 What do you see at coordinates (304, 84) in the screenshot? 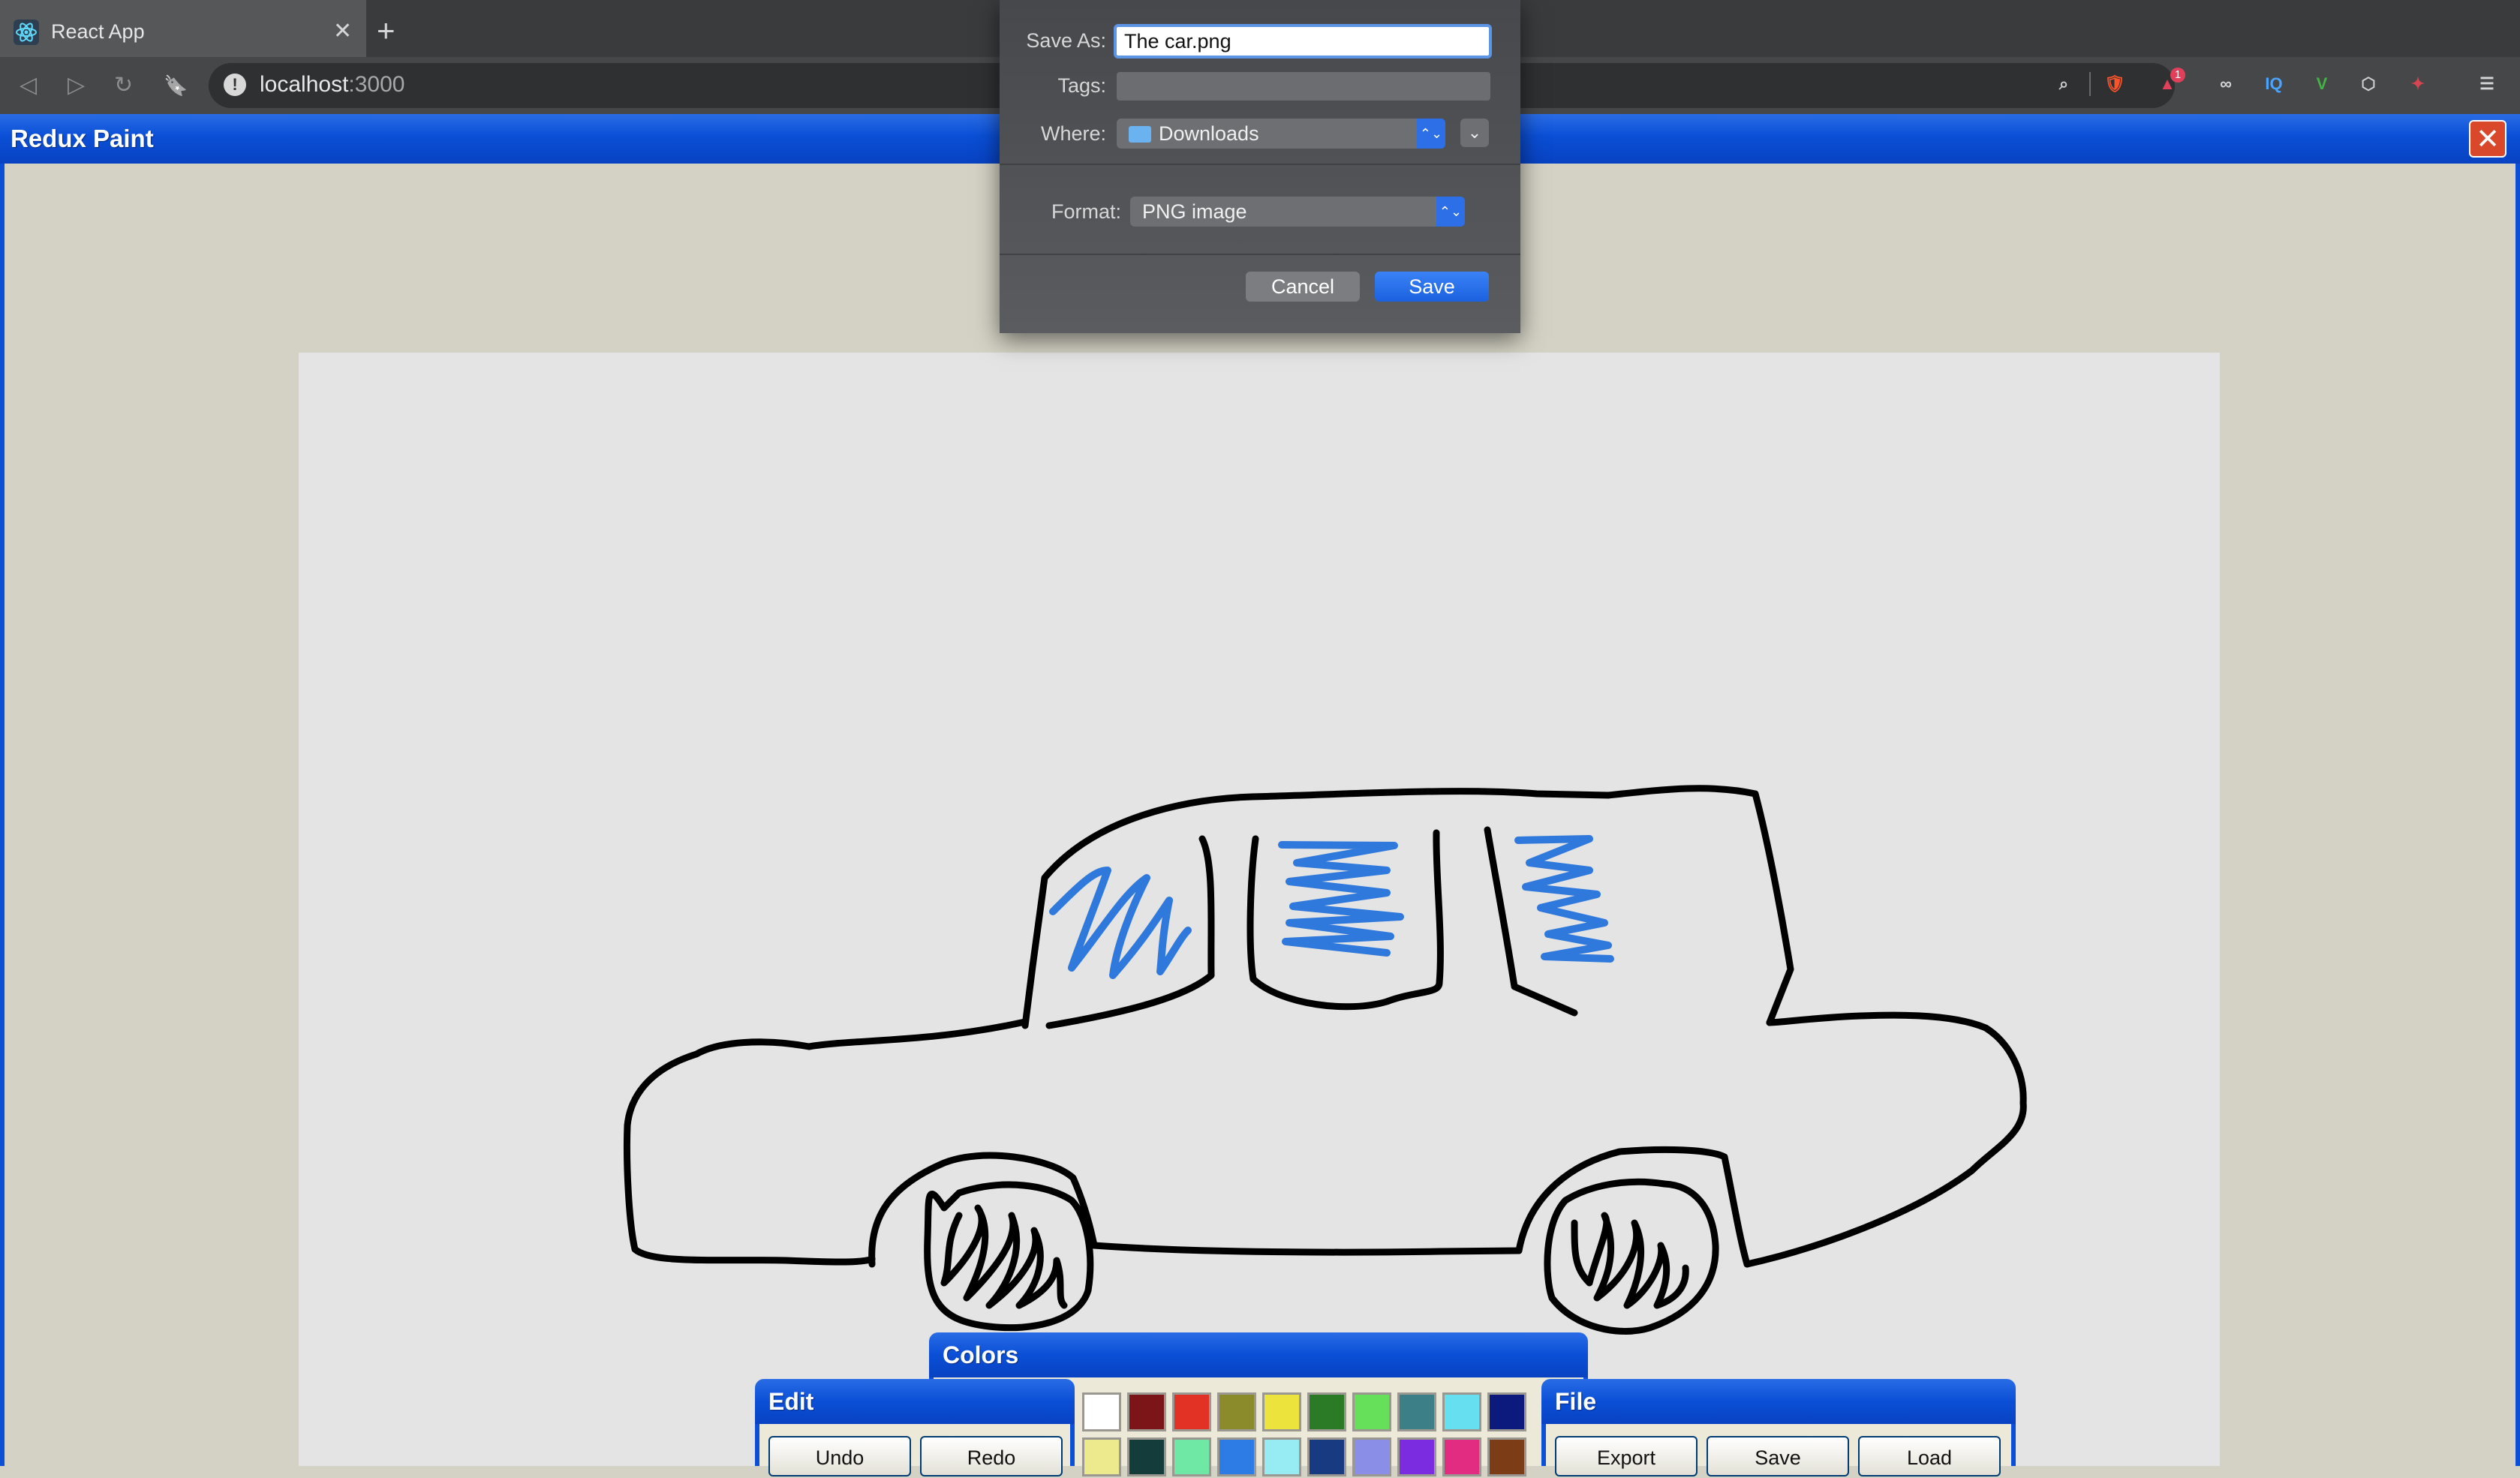
I see `url-host: localhost` at bounding box center [304, 84].